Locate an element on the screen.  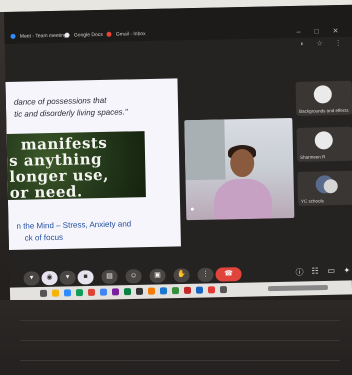
participant-tile: Backgrounds and effects is located at coordinates (323, 98).